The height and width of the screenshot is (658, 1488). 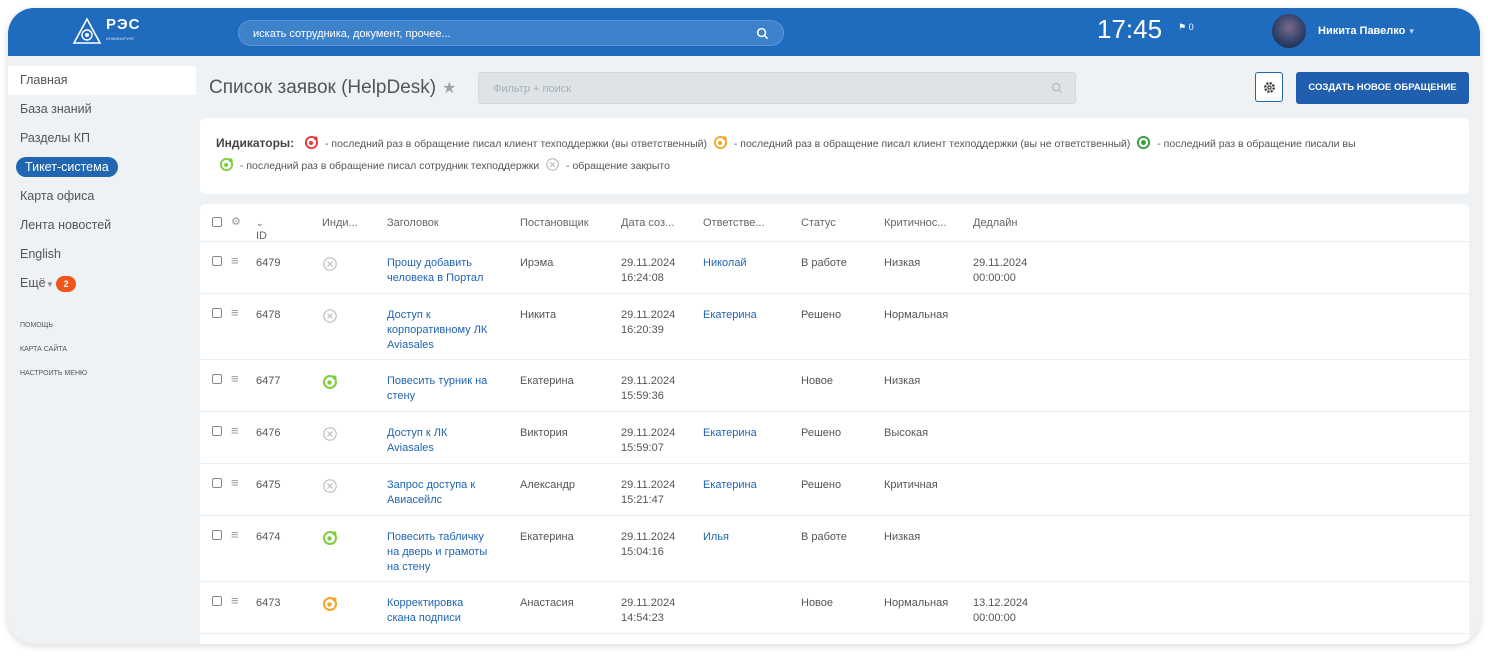 What do you see at coordinates (648, 323) in the screenshot?
I see `ticket-created: 29.11.2024 16:20:39` at bounding box center [648, 323].